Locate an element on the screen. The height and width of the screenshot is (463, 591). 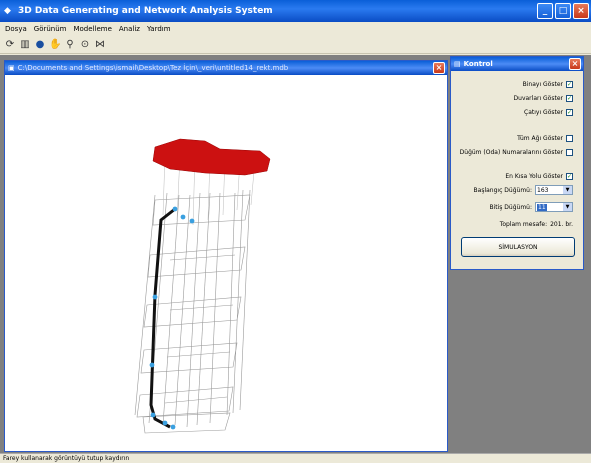
menu-modelleme: Modelleme is located at coordinates (92, 29).